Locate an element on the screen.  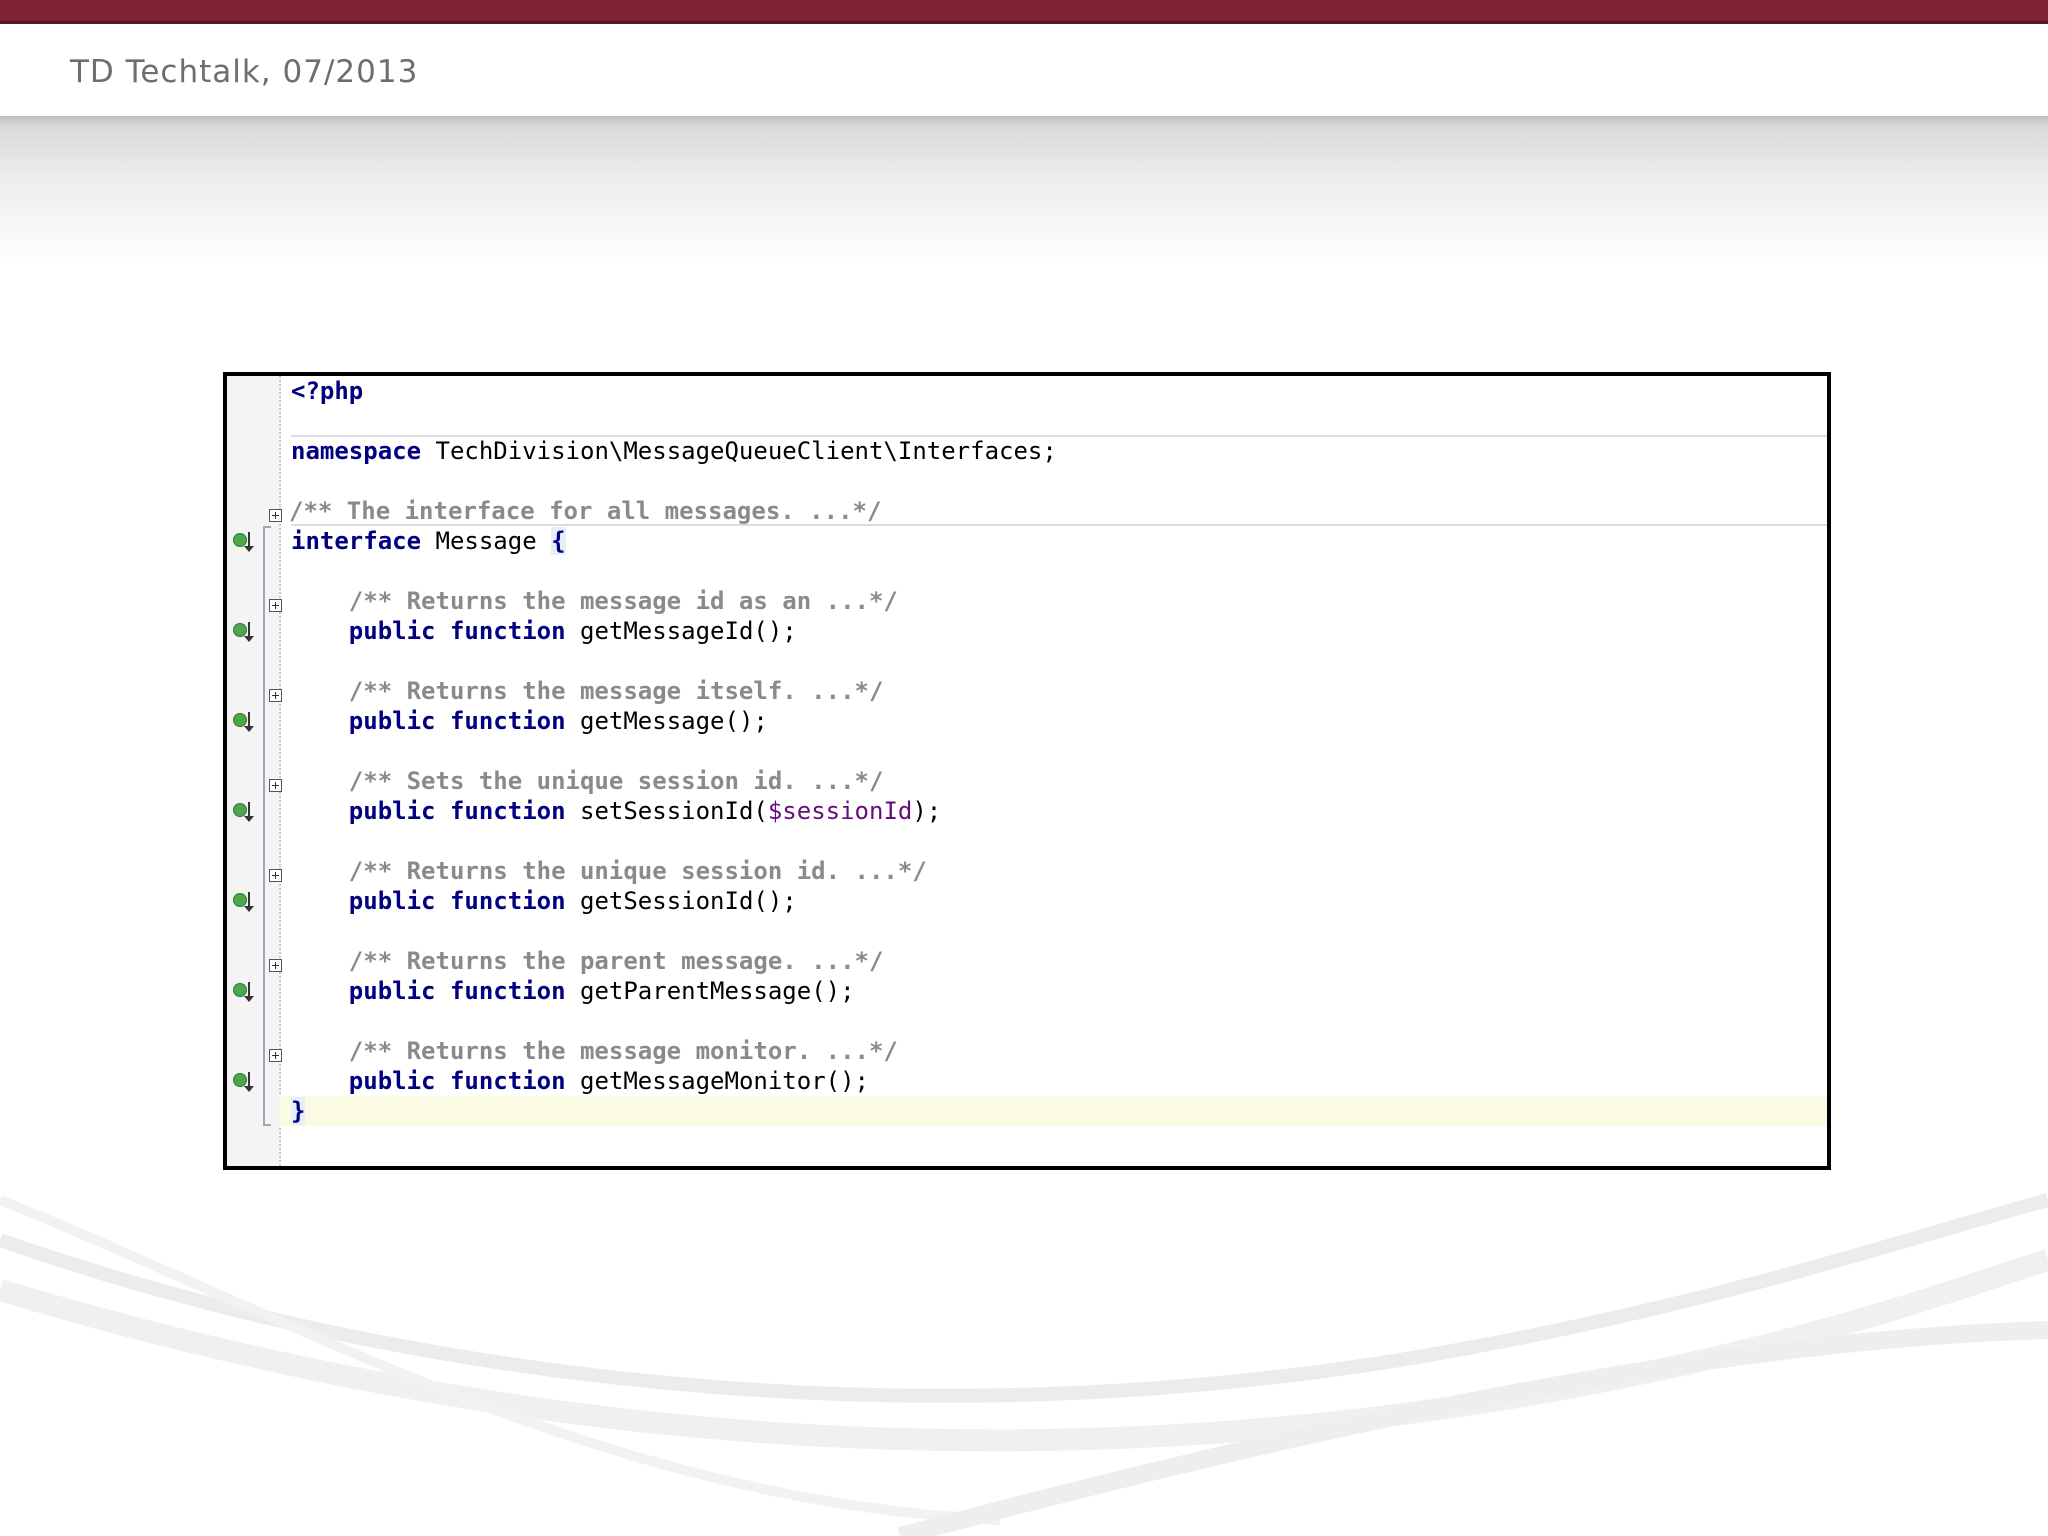
code-line-method: public function getMessage(); is located at coordinates (529, 721).